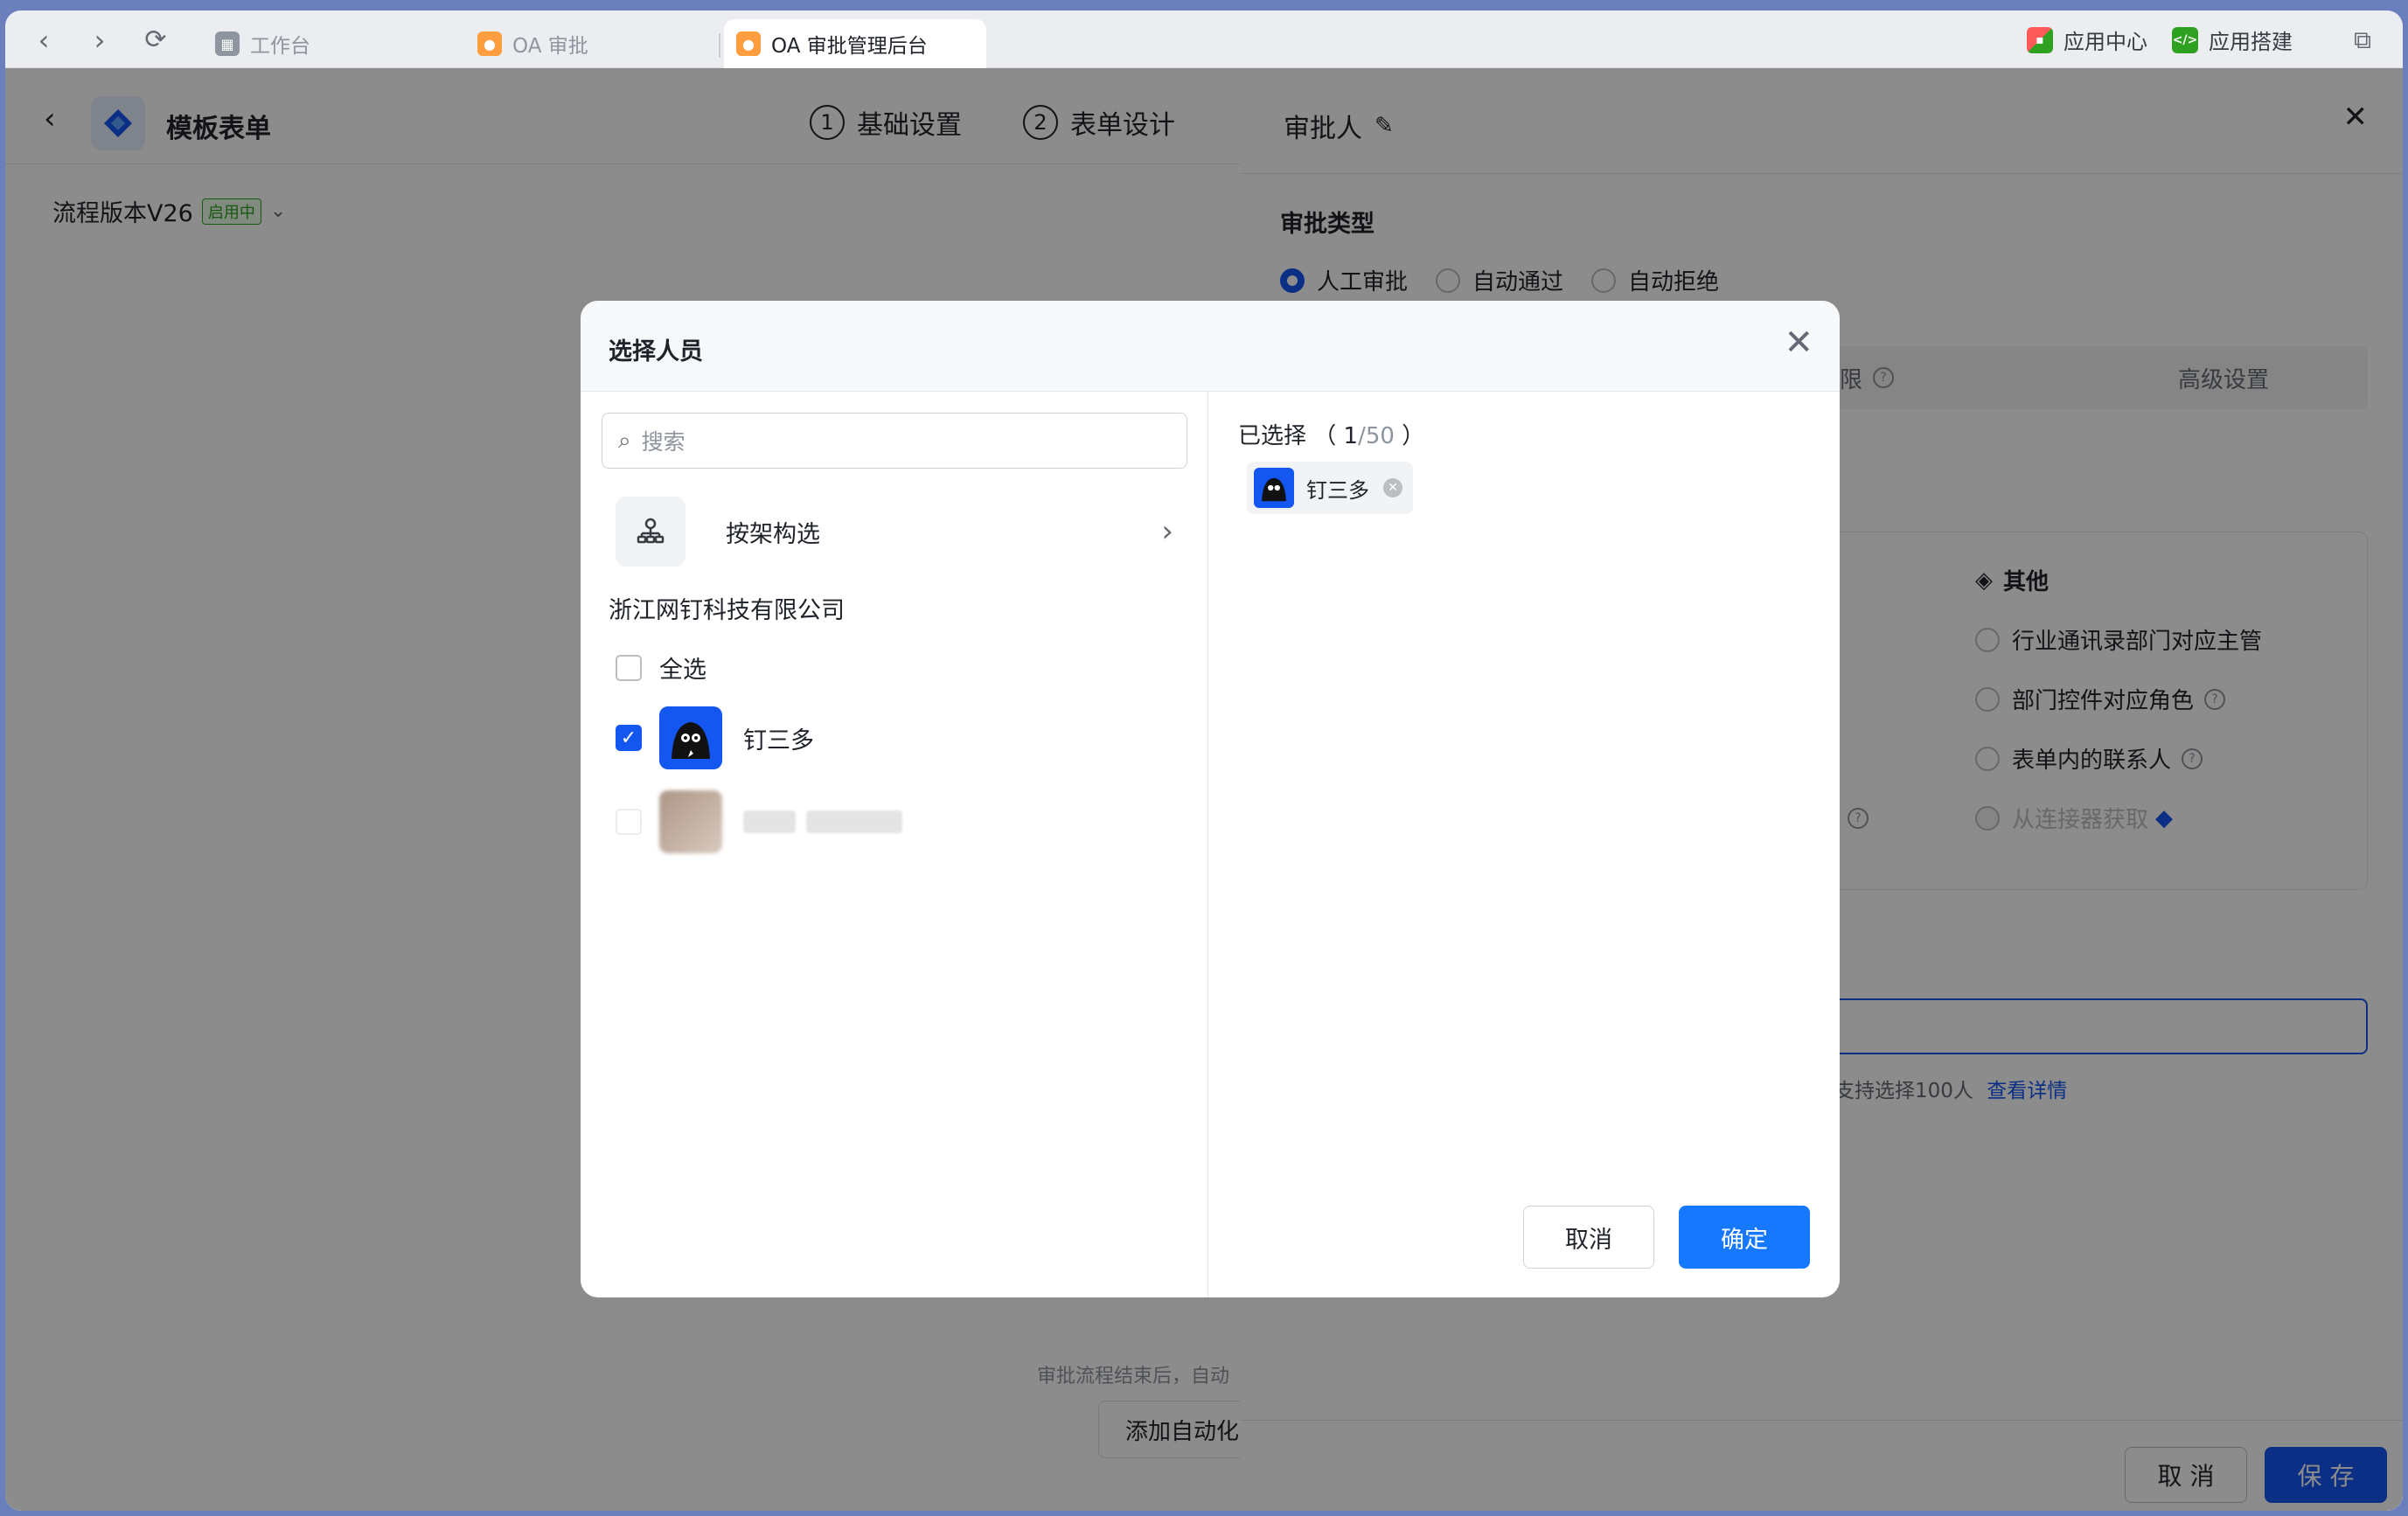  I want to click on tab-oa-admin: ● OA 审批管理后台, so click(855, 43).